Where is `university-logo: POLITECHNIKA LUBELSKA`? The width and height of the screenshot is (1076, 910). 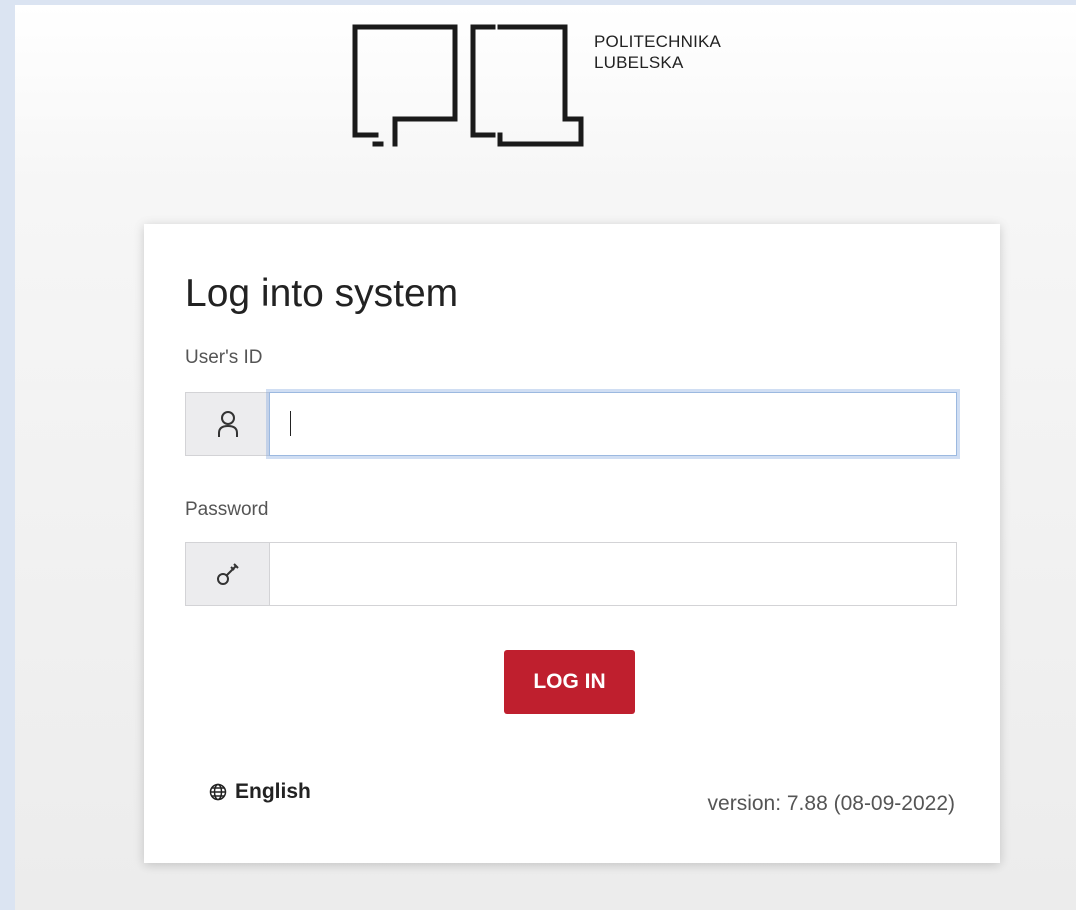 university-logo: POLITECHNIKA LUBELSKA is located at coordinates (570, 87).